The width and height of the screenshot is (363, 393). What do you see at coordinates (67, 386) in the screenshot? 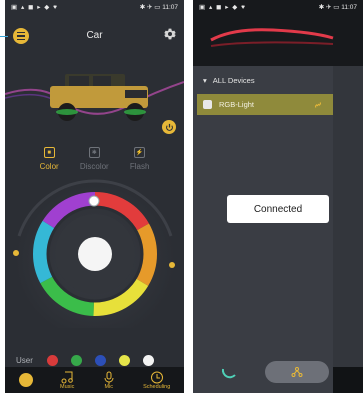
I see `tab-label: Music` at bounding box center [67, 386].